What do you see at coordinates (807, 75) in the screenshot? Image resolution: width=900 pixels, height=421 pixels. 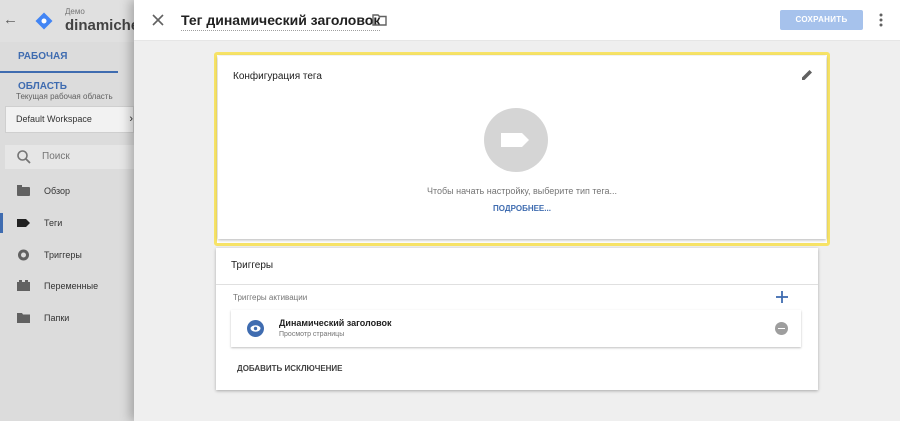 I see `edit-pencil-icon` at bounding box center [807, 75].